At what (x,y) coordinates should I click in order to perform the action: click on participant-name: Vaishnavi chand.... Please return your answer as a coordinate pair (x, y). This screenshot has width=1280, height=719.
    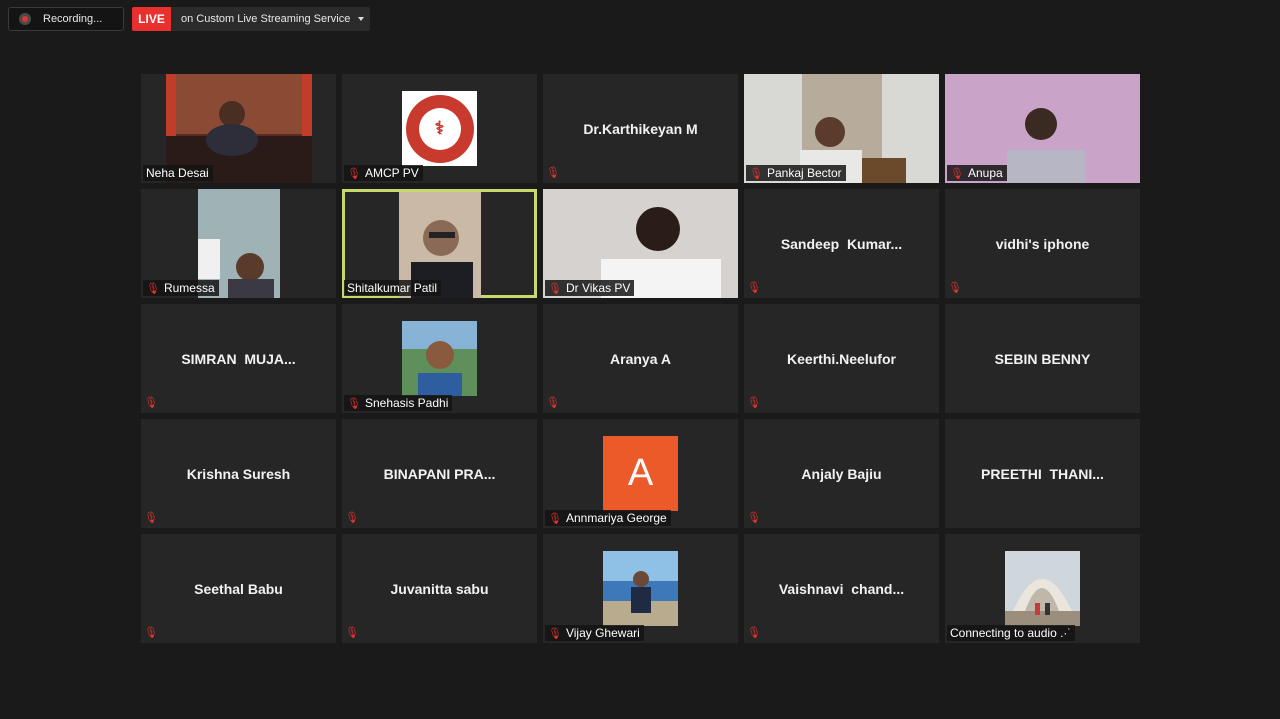
    Looking at the image, I should click on (841, 588).